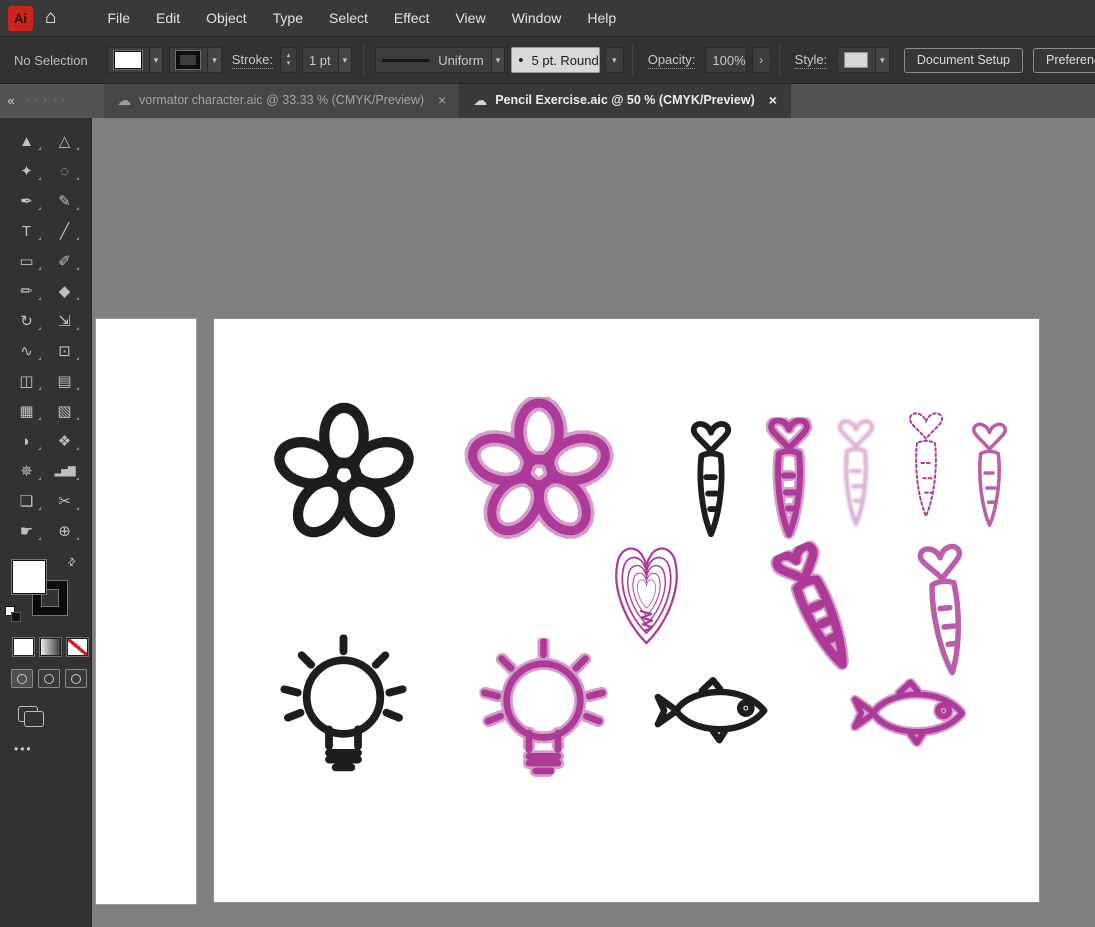 The image size is (1095, 927). What do you see at coordinates (13, 614) in the screenshot?
I see `default-fill-stroke-icon` at bounding box center [13, 614].